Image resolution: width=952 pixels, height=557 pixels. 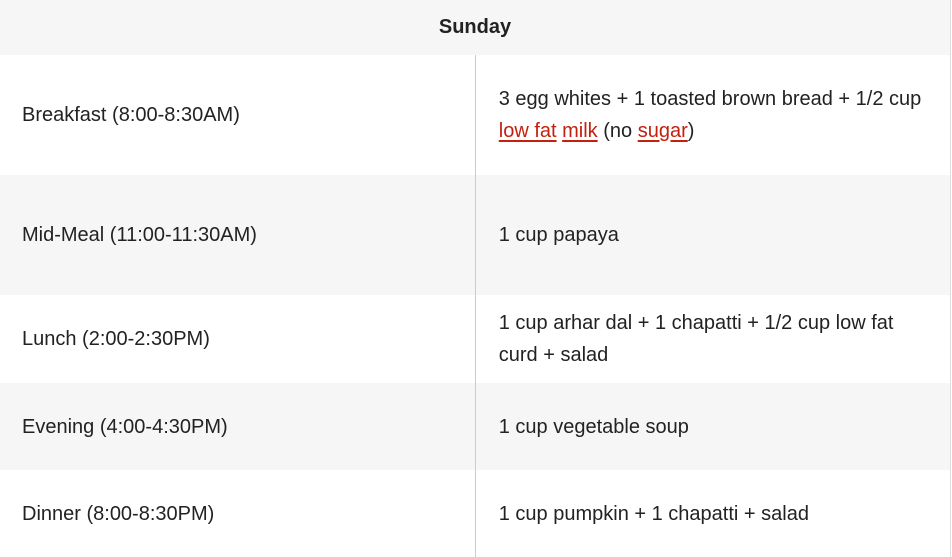 What do you see at coordinates (713, 235) in the screenshot?
I see `food-cell: 1 cup papaya` at bounding box center [713, 235].